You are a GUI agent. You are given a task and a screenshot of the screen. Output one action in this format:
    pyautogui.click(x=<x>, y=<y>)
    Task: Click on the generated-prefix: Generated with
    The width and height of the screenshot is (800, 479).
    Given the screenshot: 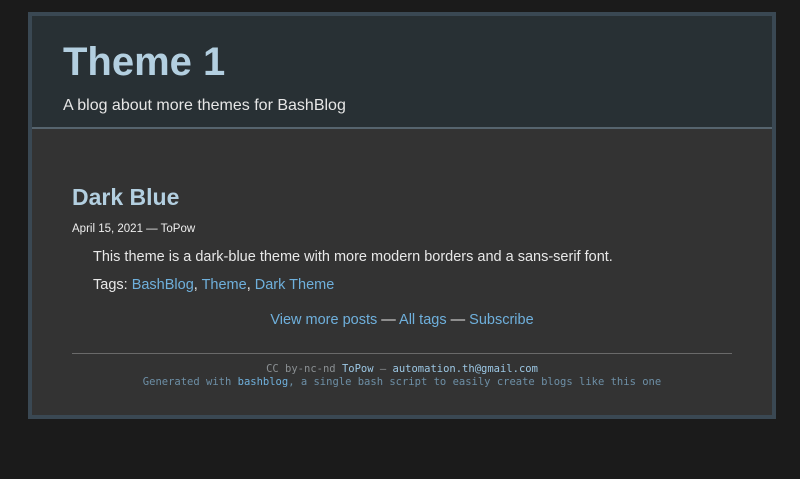 What is the action you would take?
    pyautogui.click(x=190, y=382)
    